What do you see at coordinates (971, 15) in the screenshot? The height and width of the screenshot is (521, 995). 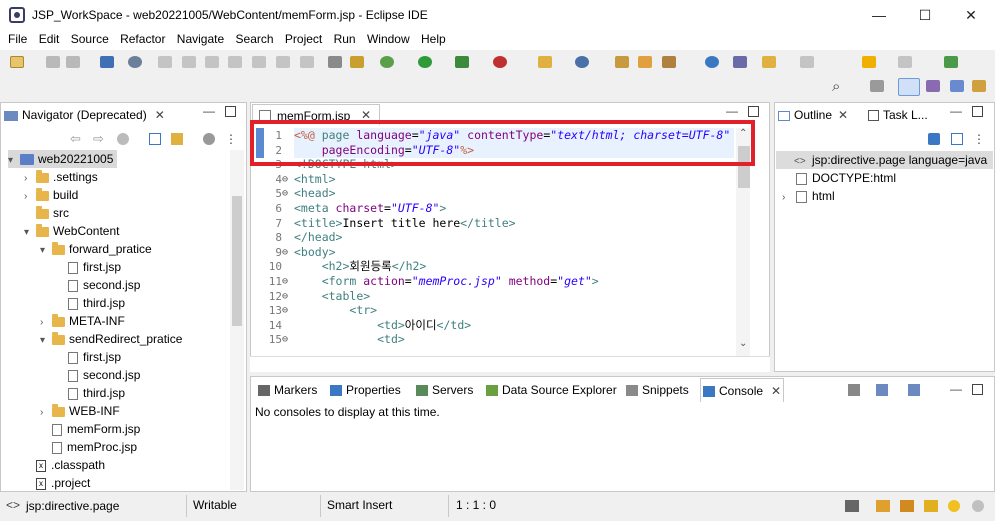 I see `close-button: ✕` at bounding box center [971, 15].